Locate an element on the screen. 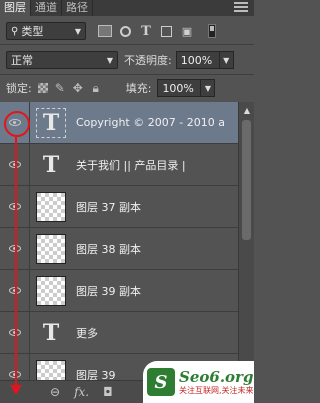  panel-tabs: 图层 通道 路径 is located at coordinates (127, 8).